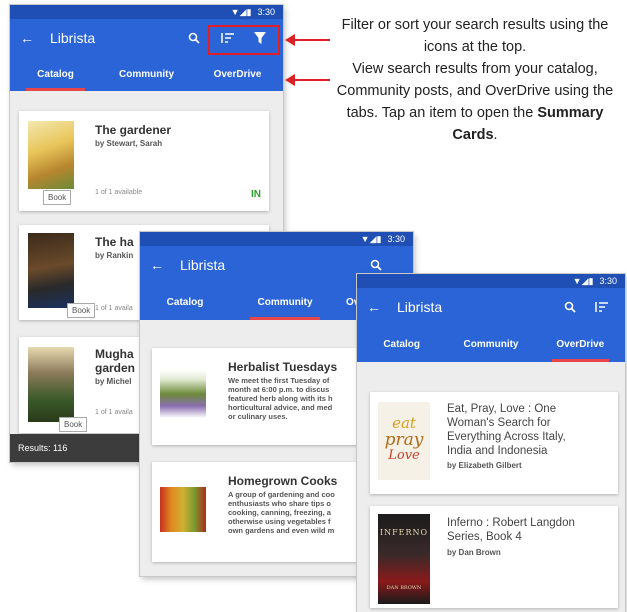 The height and width of the screenshot is (612, 627). I want to click on book-cover-image: eat pray Love, so click(404, 441).